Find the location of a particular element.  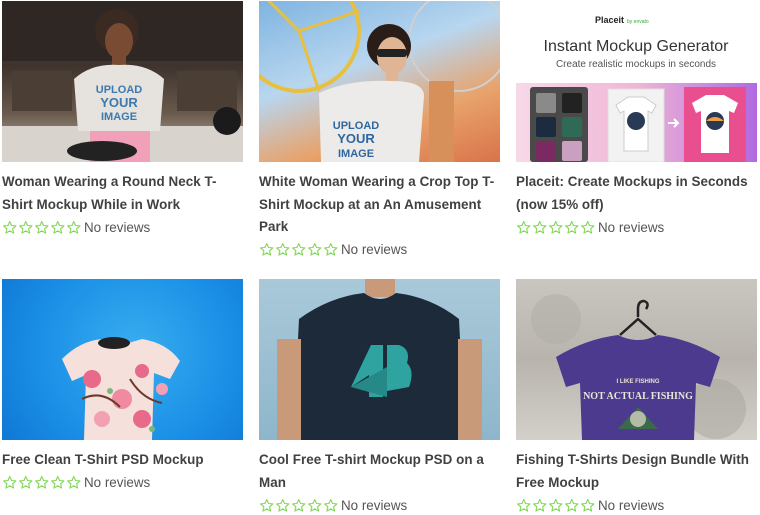

shirt-text: I LIKE FISHING is located at coordinates (637, 382).